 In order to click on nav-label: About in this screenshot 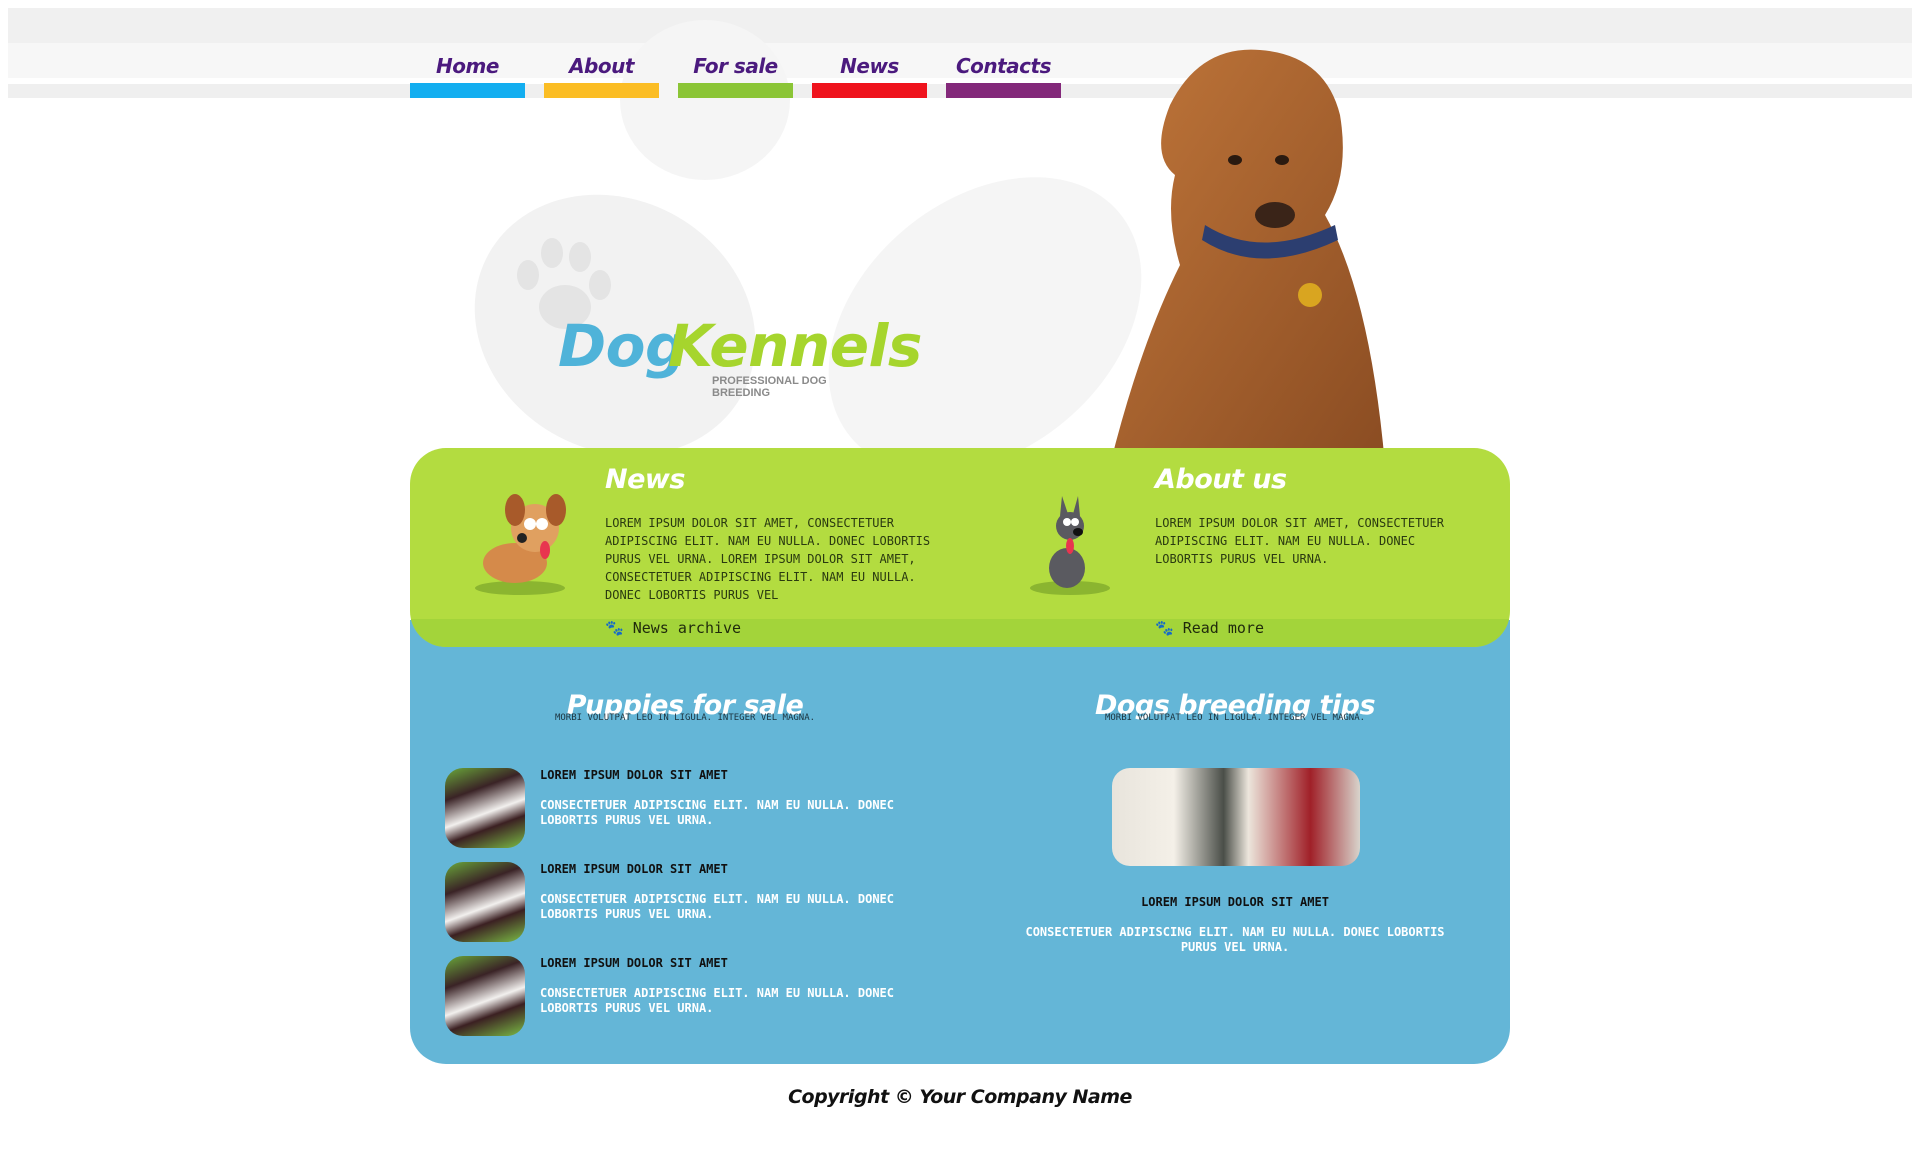, I will do `click(601, 66)`.